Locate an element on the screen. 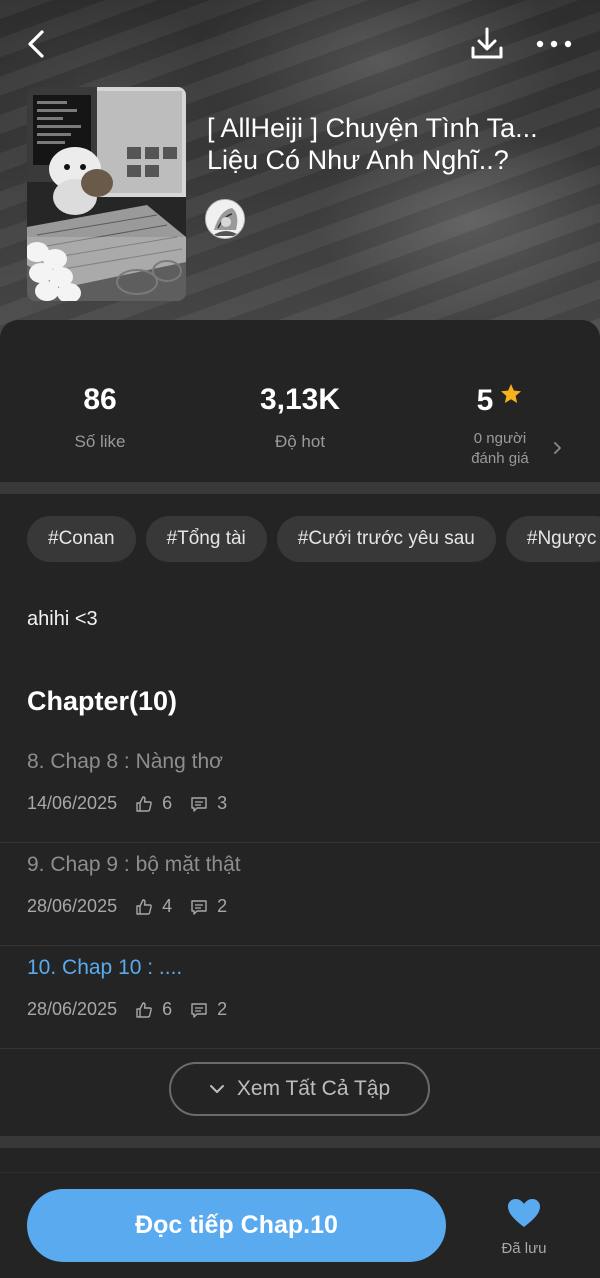  tag-chip: #Conan is located at coordinates (81, 539).